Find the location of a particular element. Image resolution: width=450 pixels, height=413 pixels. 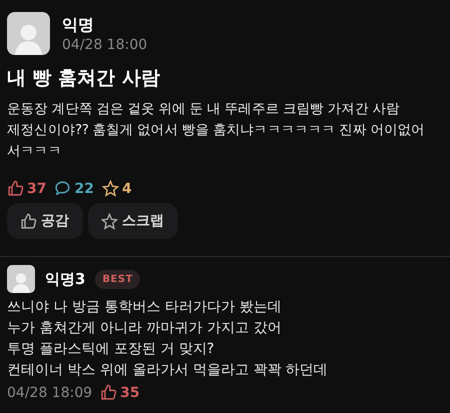

comment-icon is located at coordinates (63, 188).